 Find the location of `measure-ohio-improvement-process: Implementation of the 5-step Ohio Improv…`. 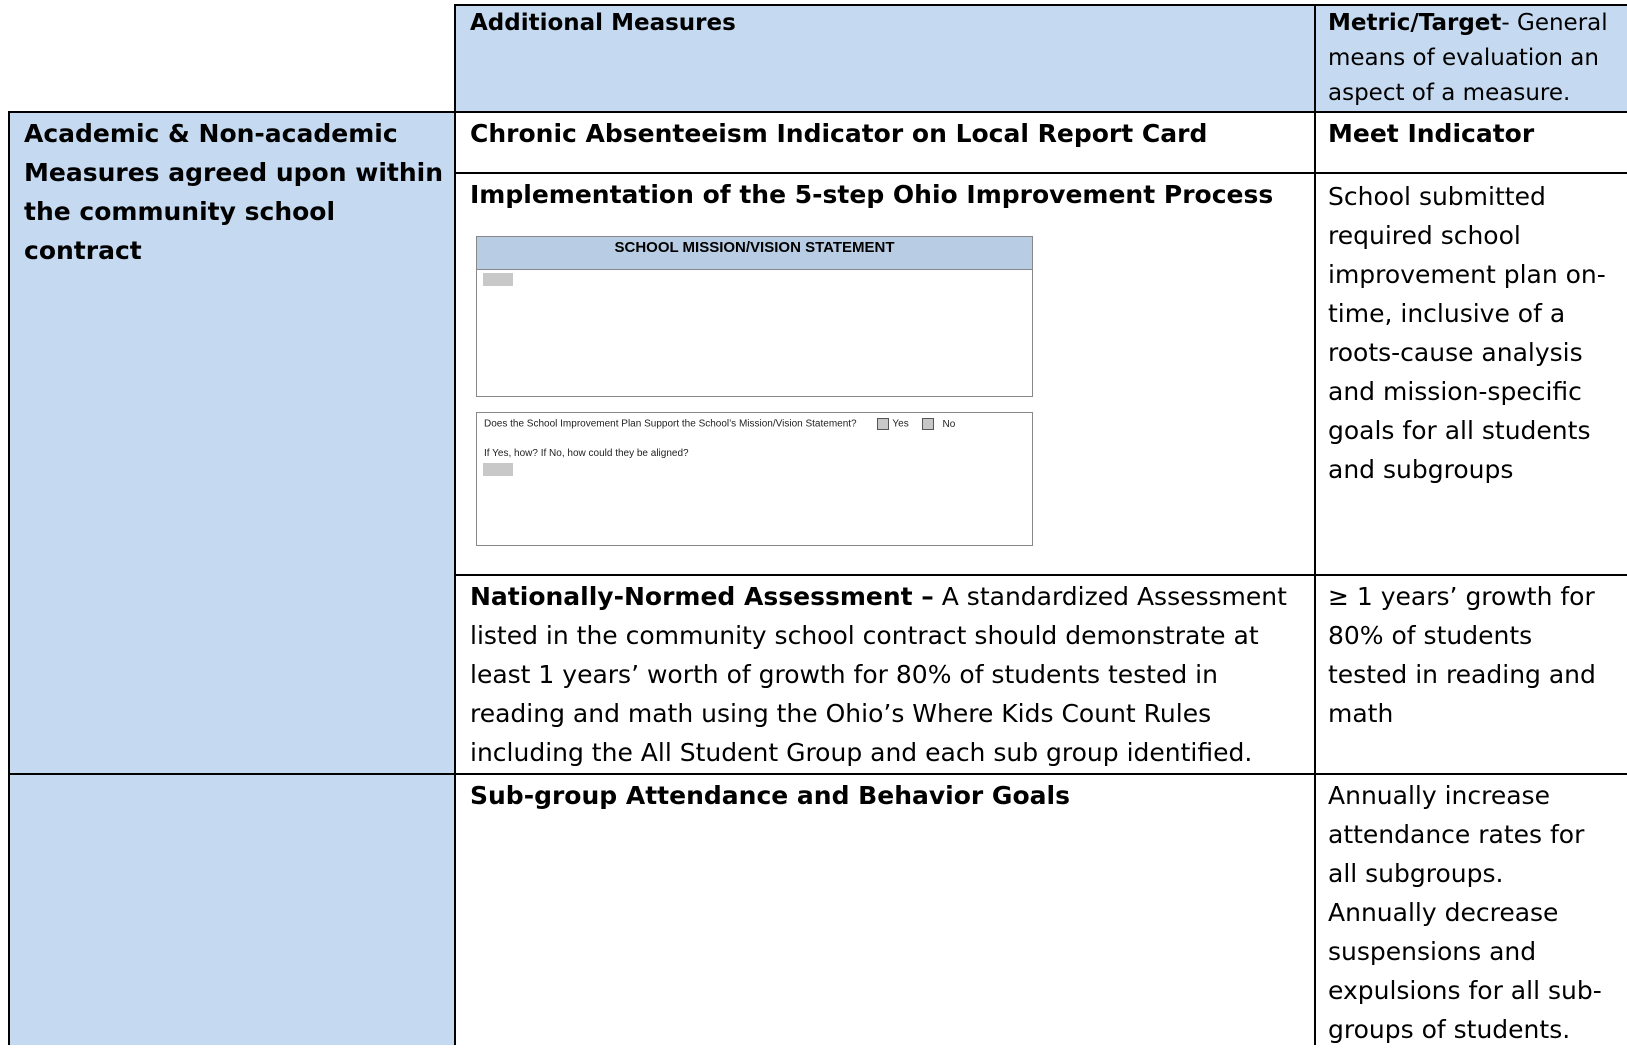

measure-ohio-improvement-process: Implementation of the 5-step Ohio Improv… is located at coordinates (872, 194).